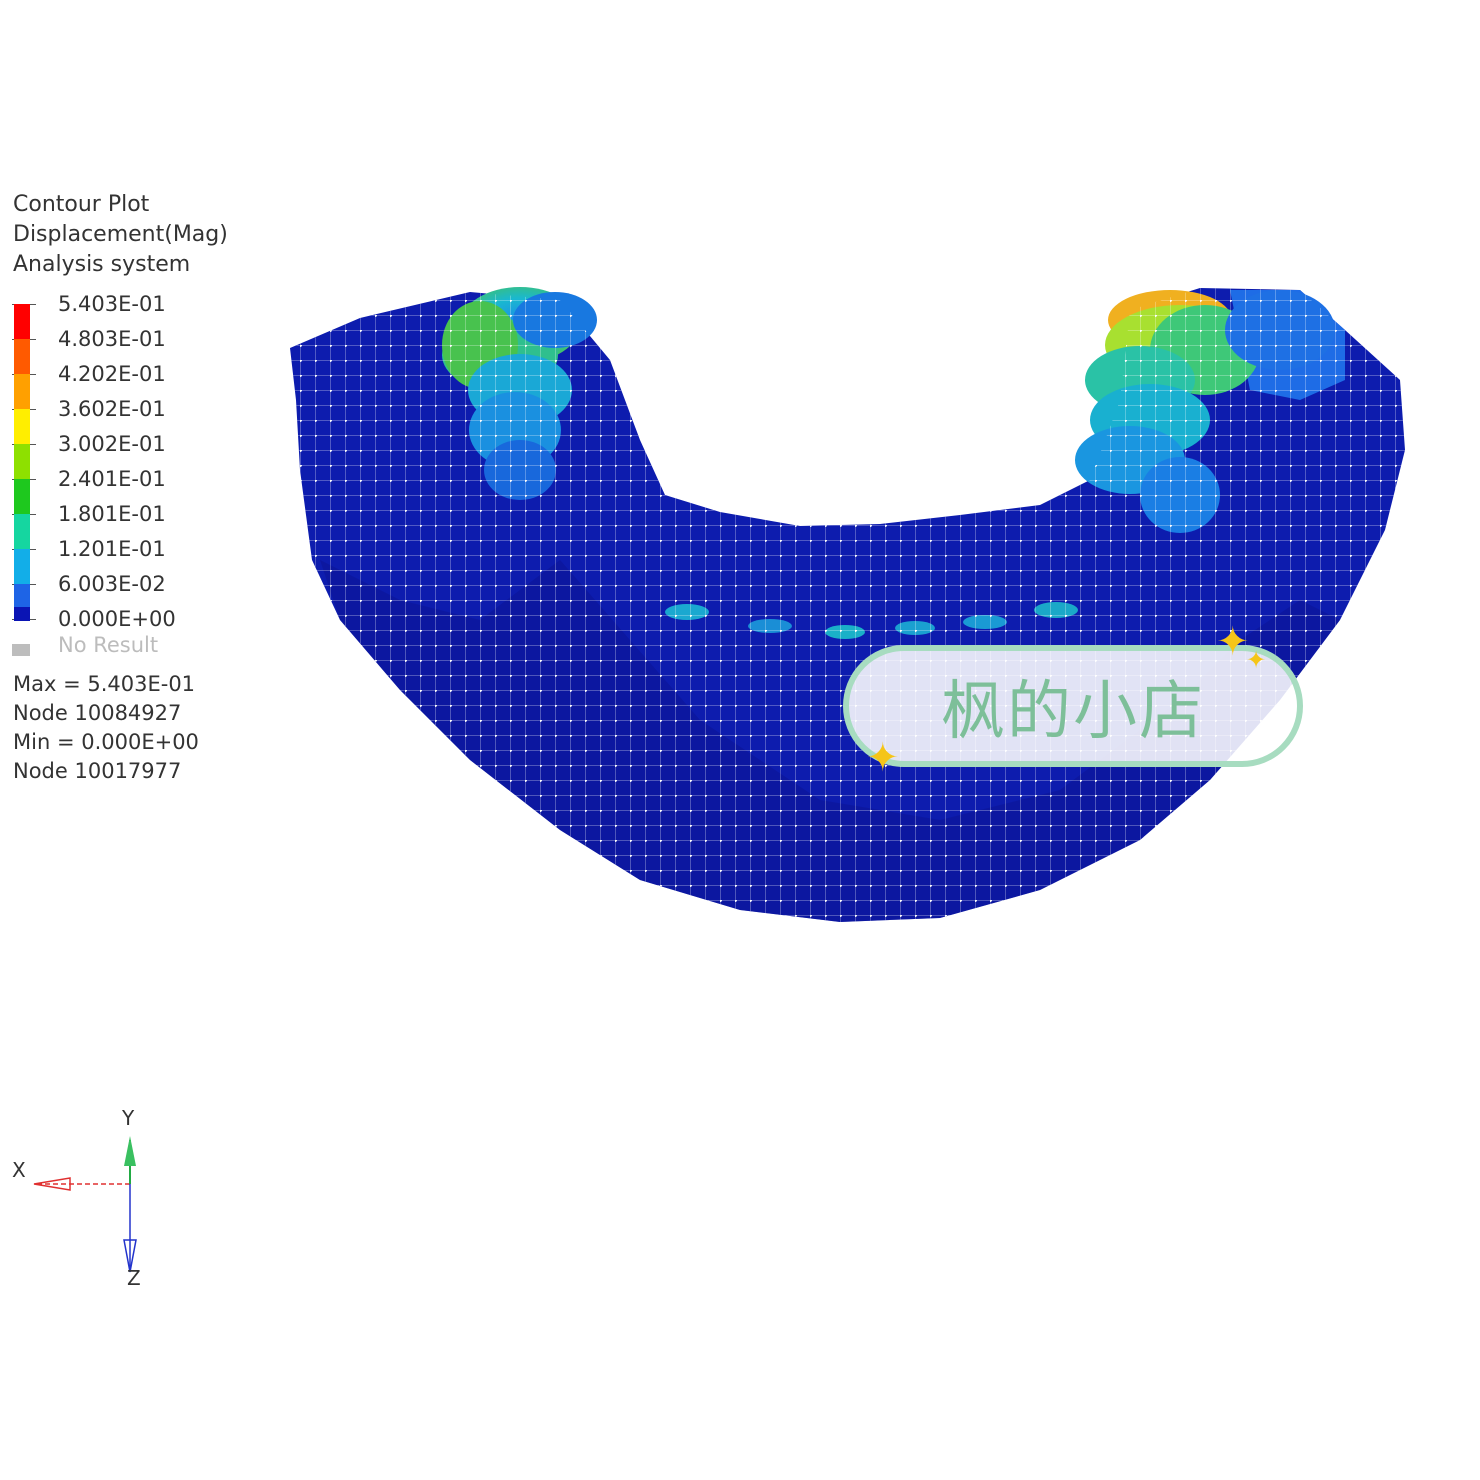 This screenshot has height=1480, width=1480. What do you see at coordinates (112, 409) in the screenshot?
I see `legend-value: 3.602E-01` at bounding box center [112, 409].